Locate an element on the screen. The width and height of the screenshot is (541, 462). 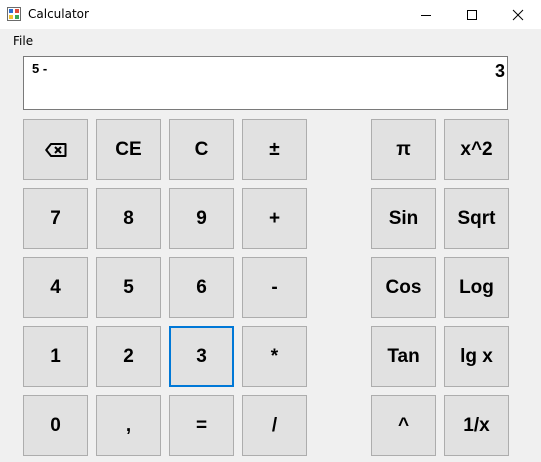
digit-7-button: 7 is located at coordinates (55, 218).